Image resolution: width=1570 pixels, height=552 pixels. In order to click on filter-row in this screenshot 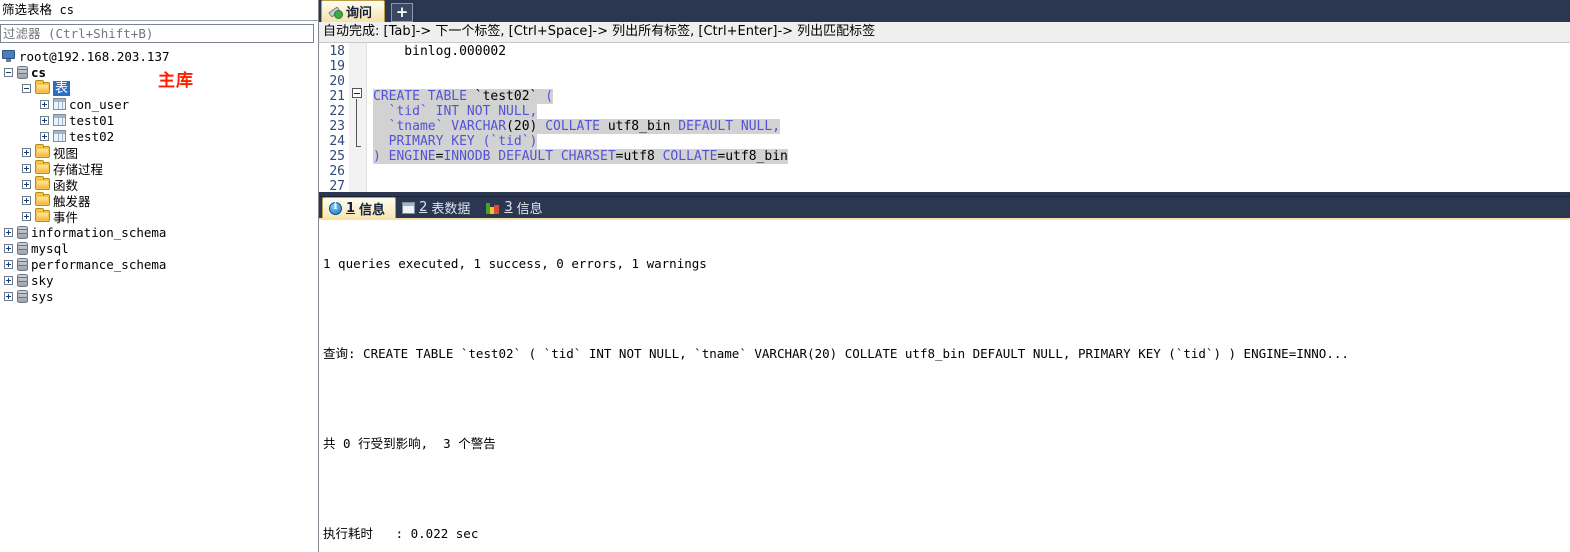, I will do `click(159, 33)`.